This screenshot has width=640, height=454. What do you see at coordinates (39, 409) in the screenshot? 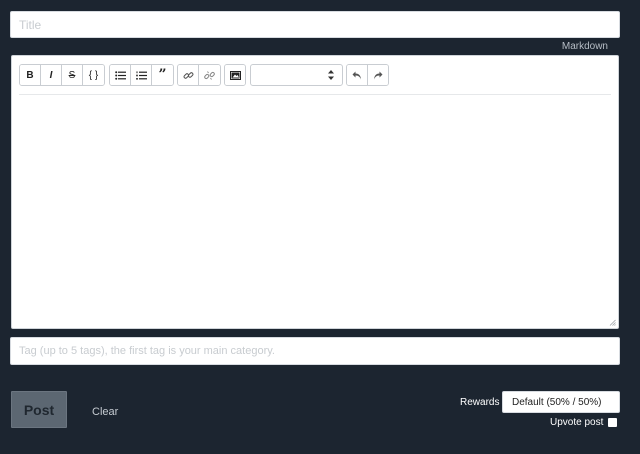
I see `post-button: Post` at bounding box center [39, 409].